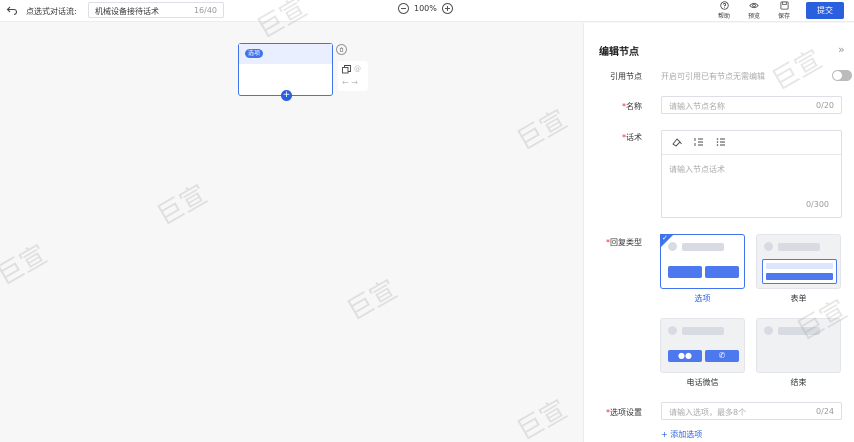 The height and width of the screenshot is (442, 854). I want to click on reply-type-label: *回复类型, so click(613, 242).